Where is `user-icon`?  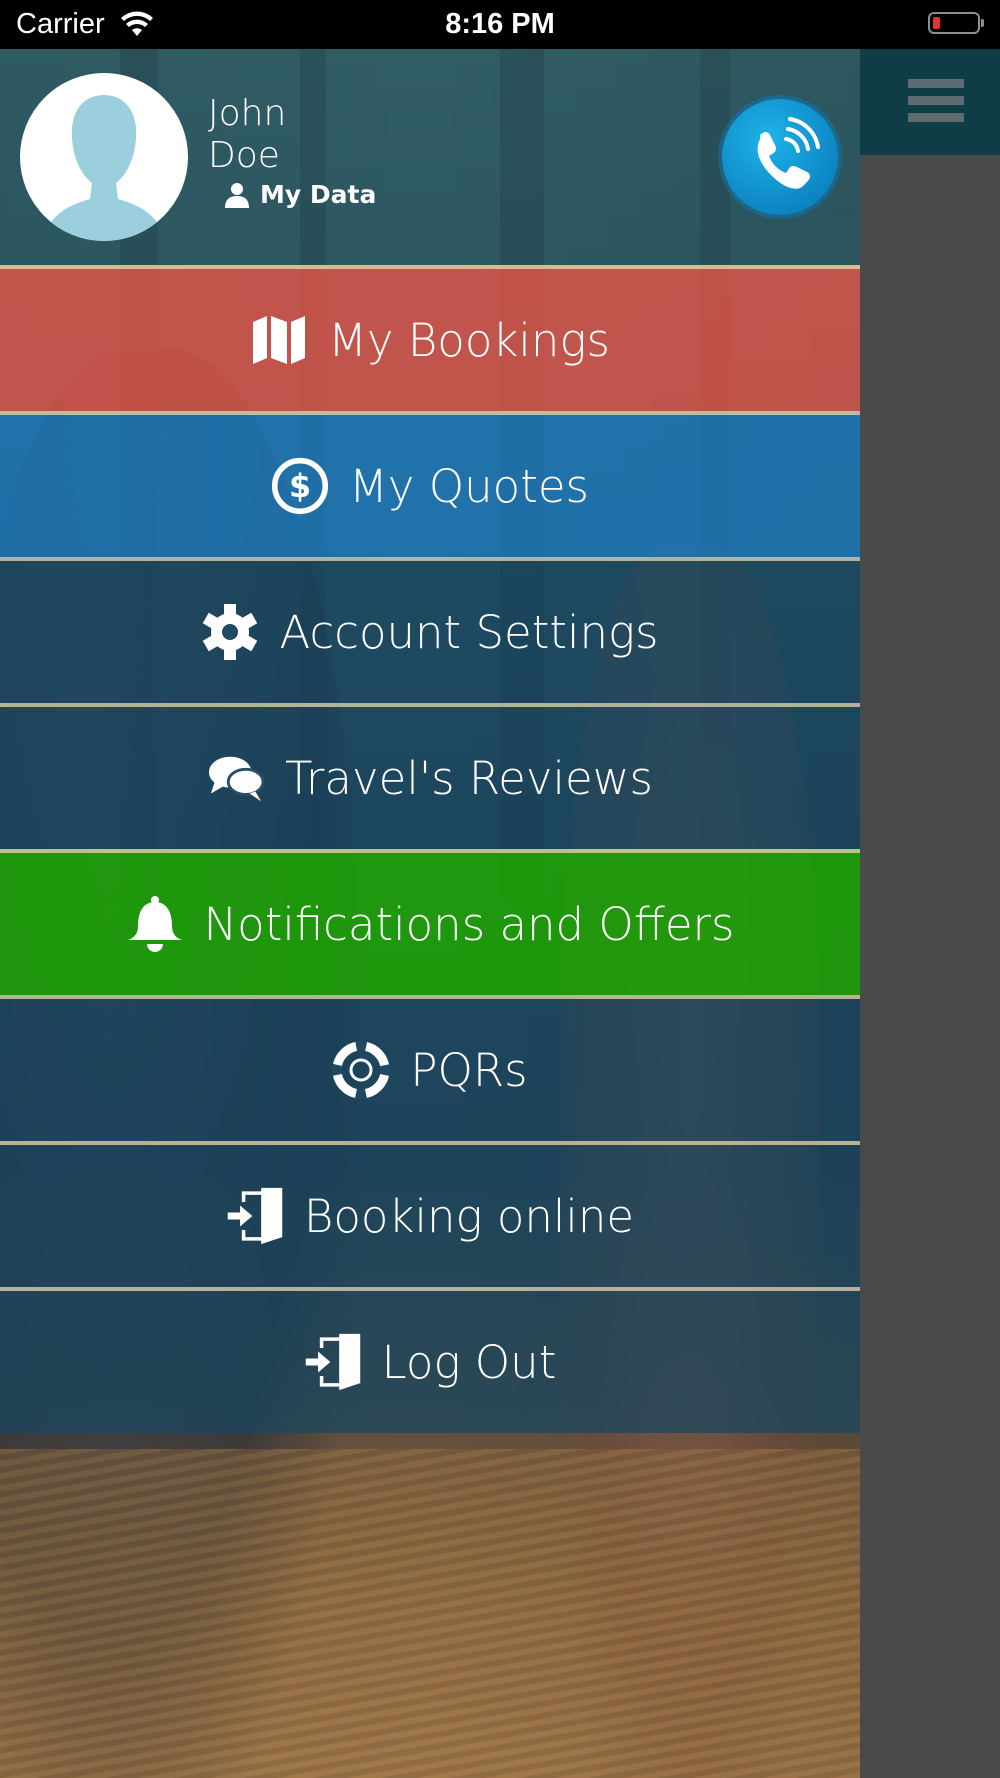 user-icon is located at coordinates (237, 195).